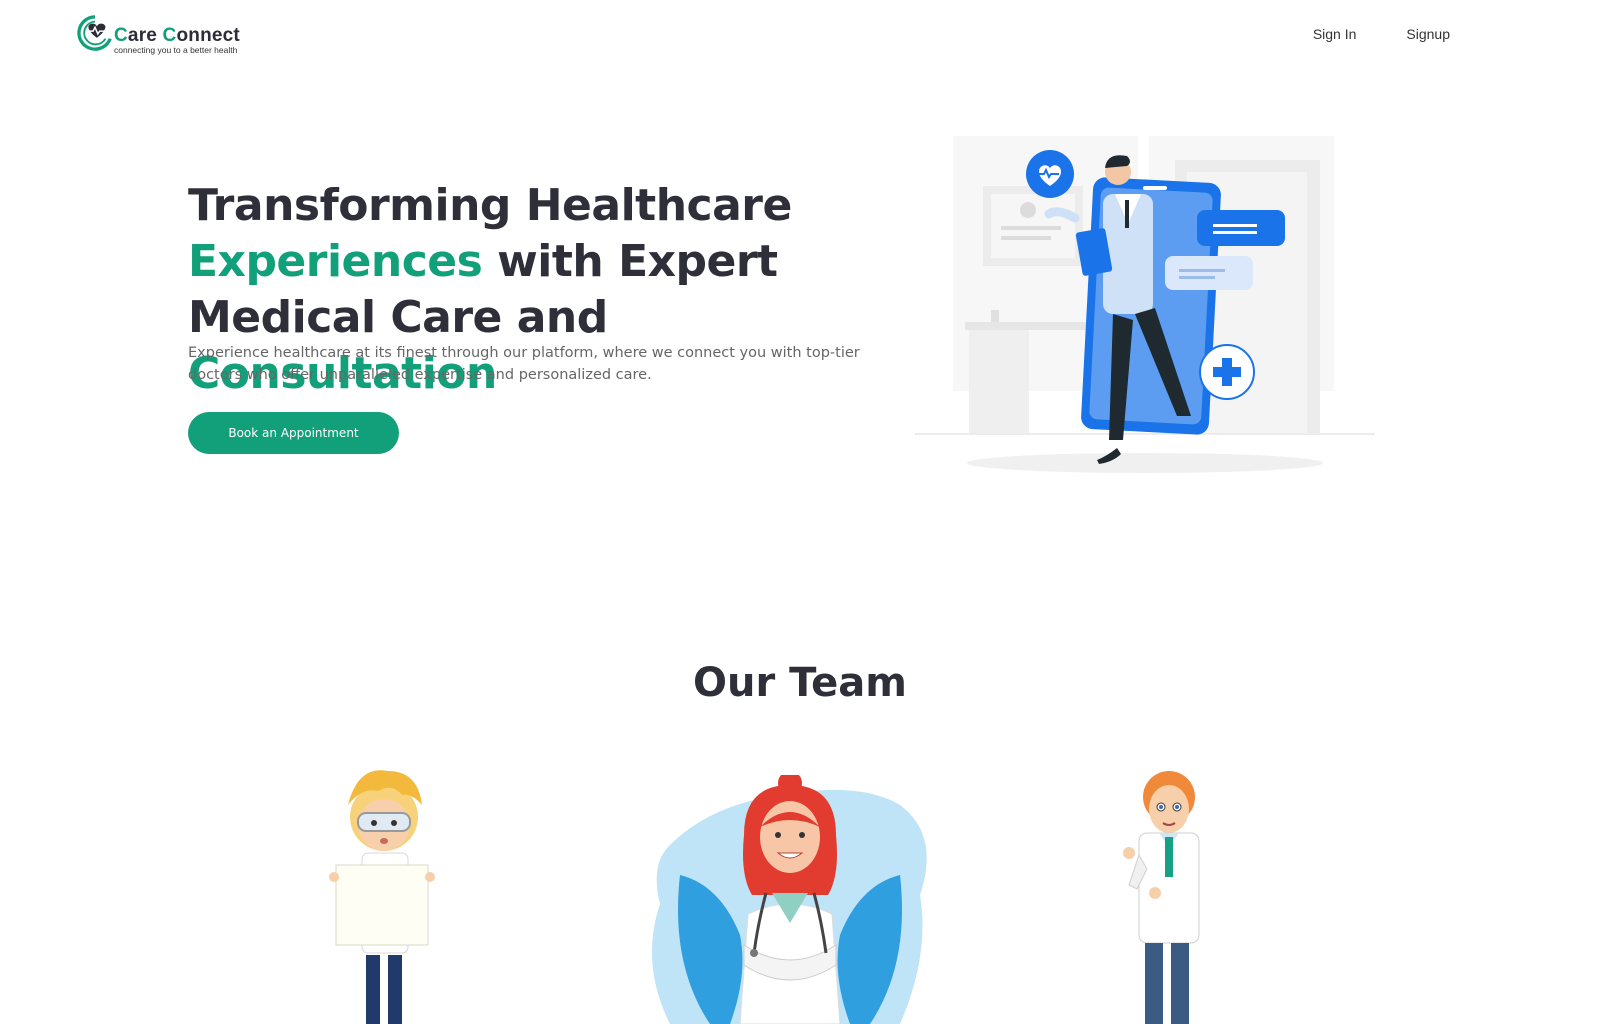 This screenshot has width=1600, height=1024. What do you see at coordinates (1381, 34) in the screenshot?
I see `top-nav: Sign In Signup` at bounding box center [1381, 34].